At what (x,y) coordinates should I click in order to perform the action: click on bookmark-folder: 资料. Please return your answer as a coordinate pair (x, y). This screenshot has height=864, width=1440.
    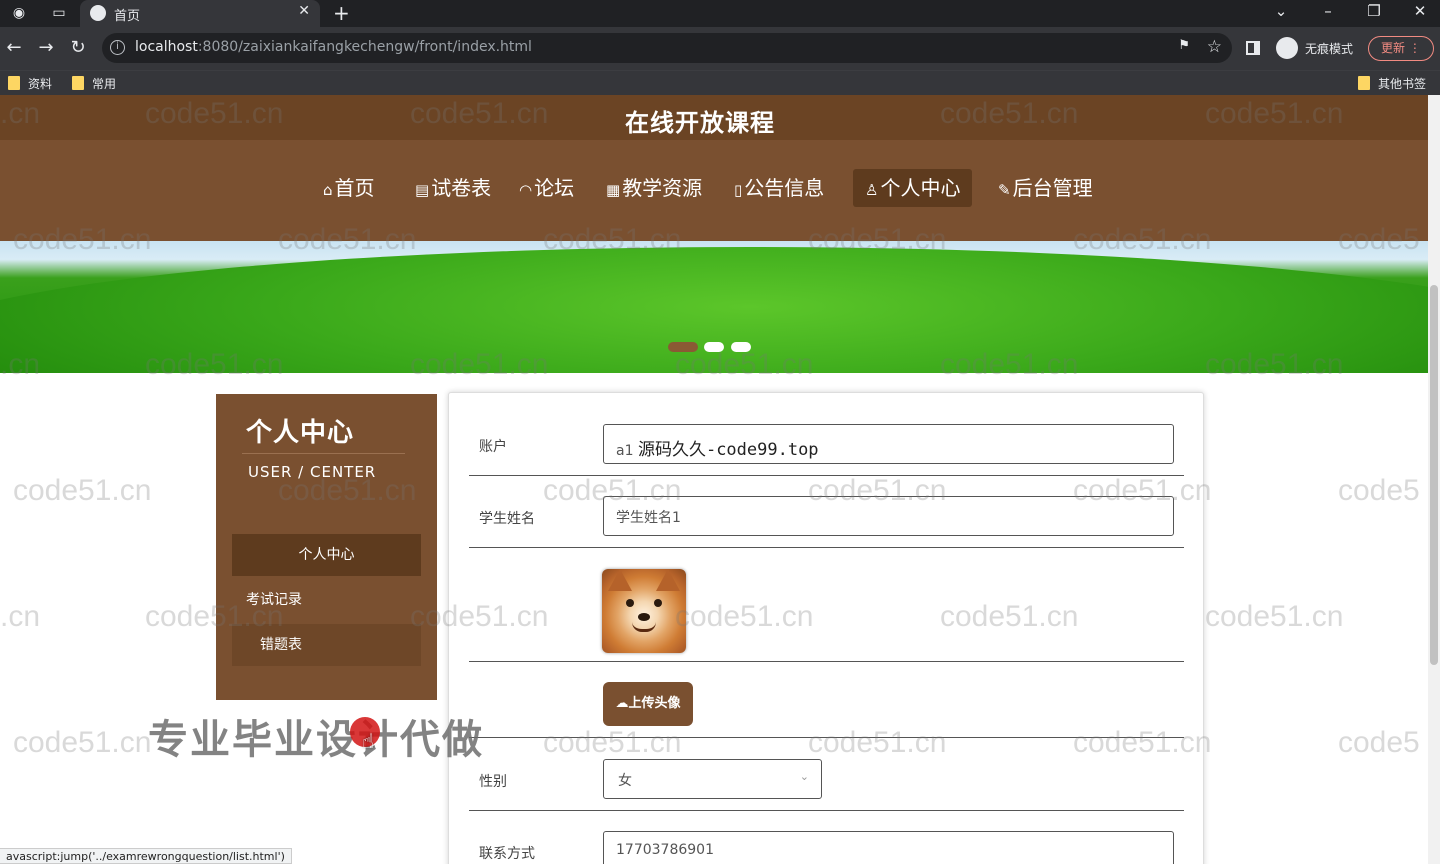
    Looking at the image, I should click on (29, 83).